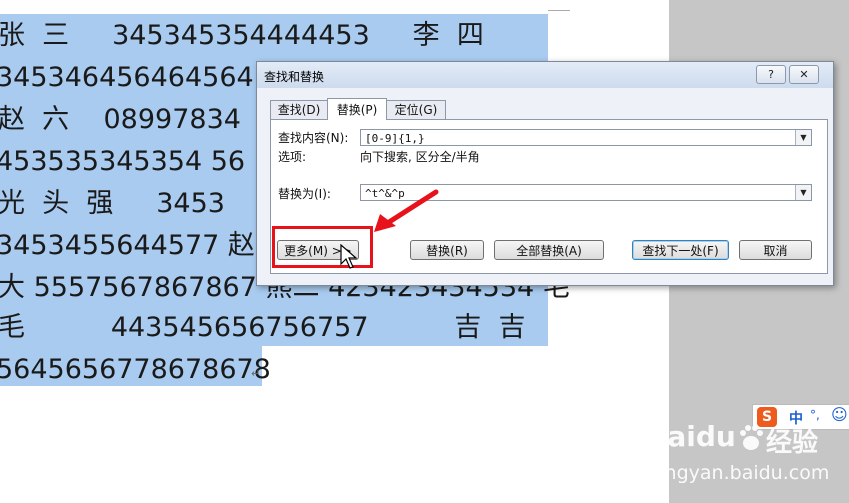 This screenshot has width=849, height=503. What do you see at coordinates (242, 35) in the screenshot?
I see `doc-line-1: 张 三 345345354444453 李 四` at bounding box center [242, 35].